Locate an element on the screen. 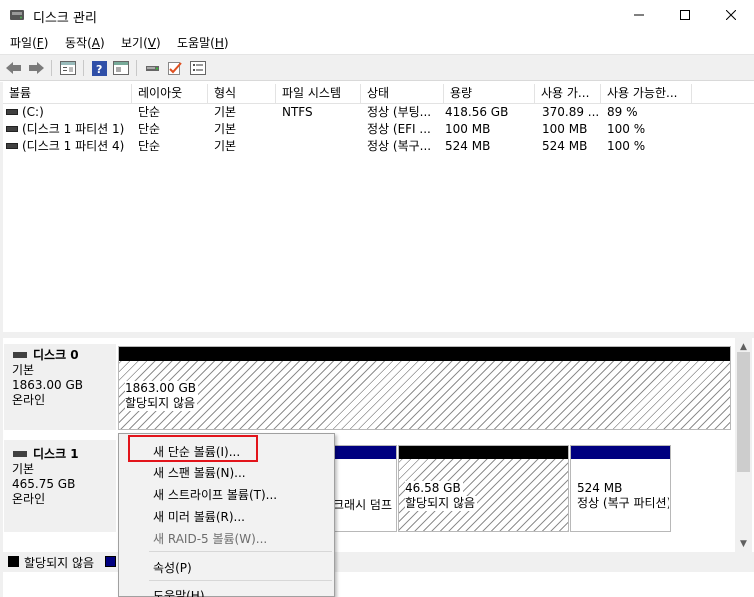 The width and height of the screenshot is (754, 597). legend-swatch-unallocated is located at coordinates (13, 561).